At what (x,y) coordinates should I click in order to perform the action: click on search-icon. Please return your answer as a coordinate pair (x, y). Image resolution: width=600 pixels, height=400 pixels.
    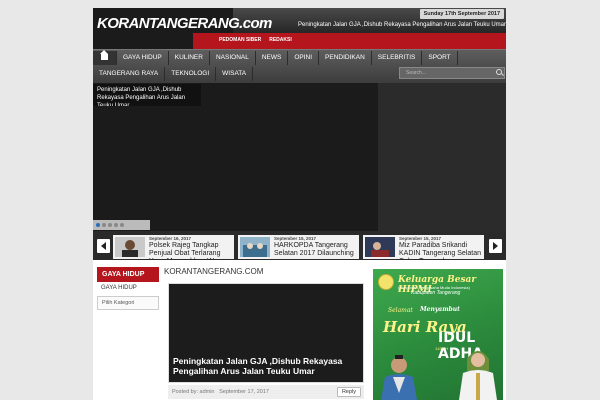
    Looking at the image, I should click on (499, 72).